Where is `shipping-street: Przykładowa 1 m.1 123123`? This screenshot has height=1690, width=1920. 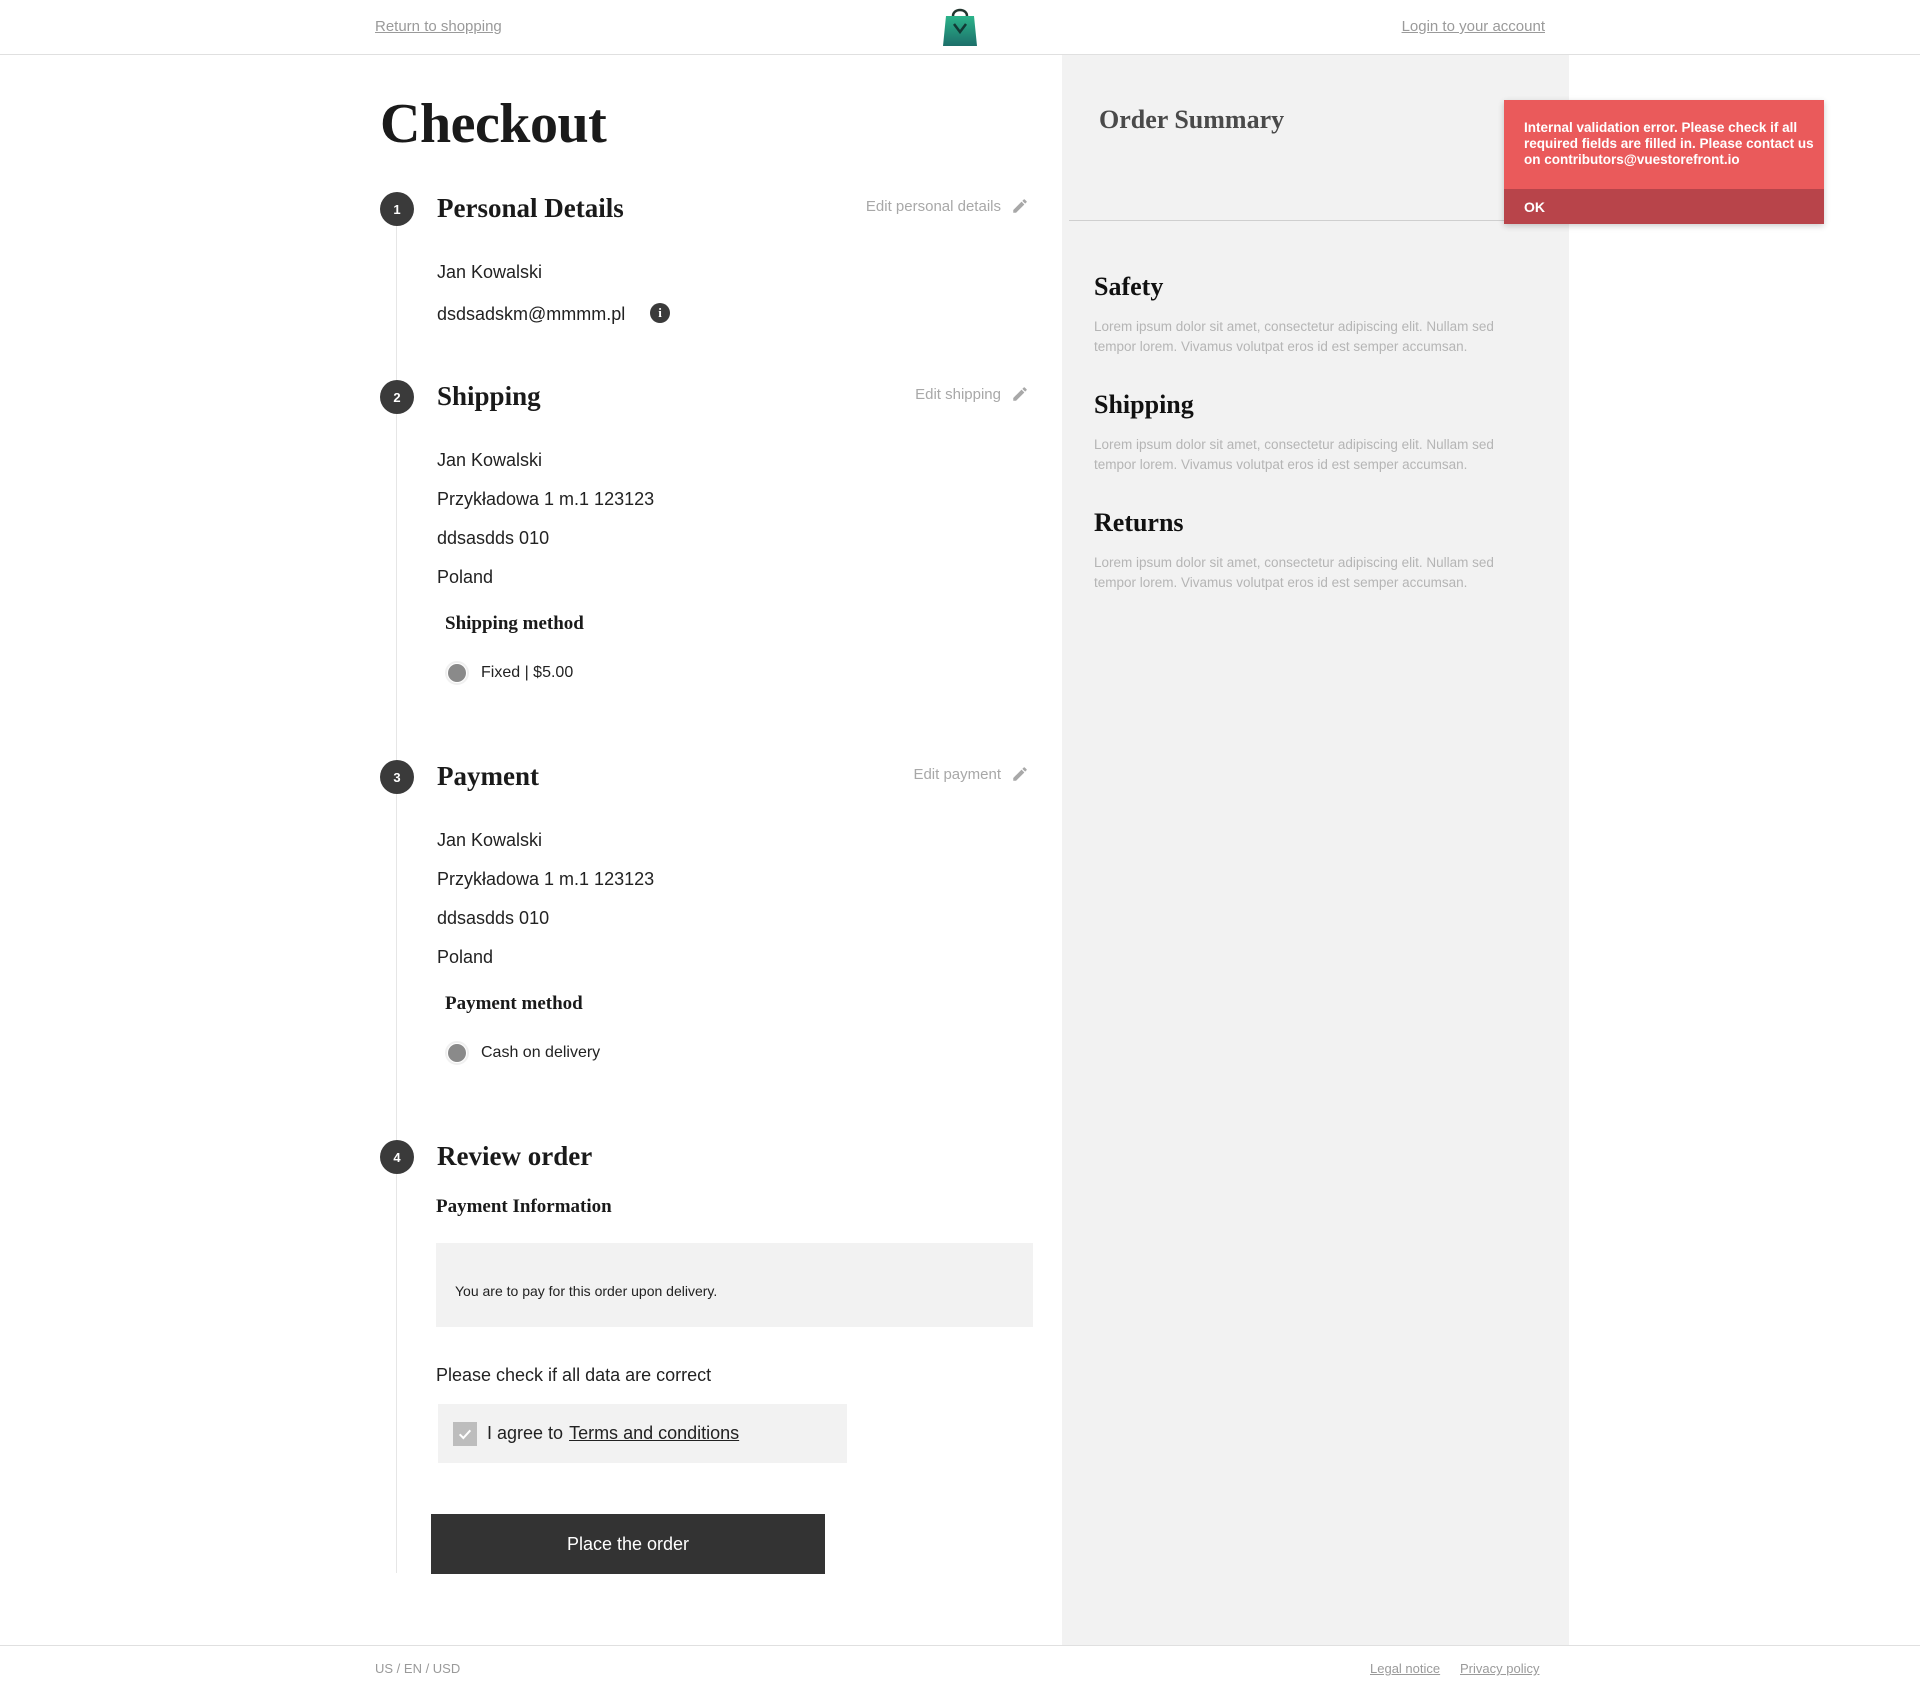 shipping-street: Przykładowa 1 m.1 123123 is located at coordinates (546, 499).